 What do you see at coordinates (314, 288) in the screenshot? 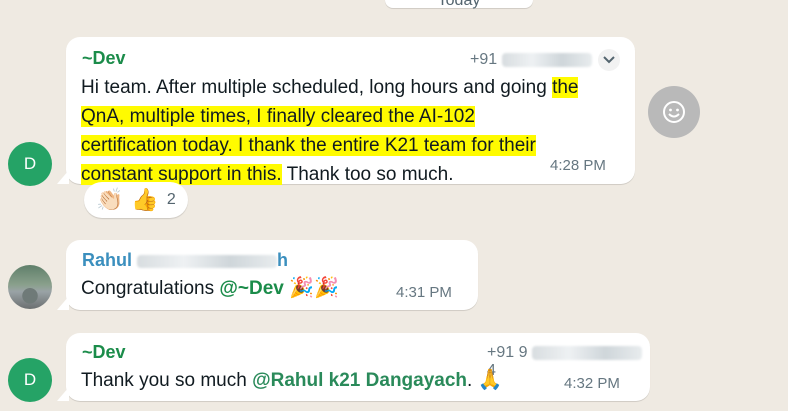
I see `party-popper-emoji: 🎉🎉` at bounding box center [314, 288].